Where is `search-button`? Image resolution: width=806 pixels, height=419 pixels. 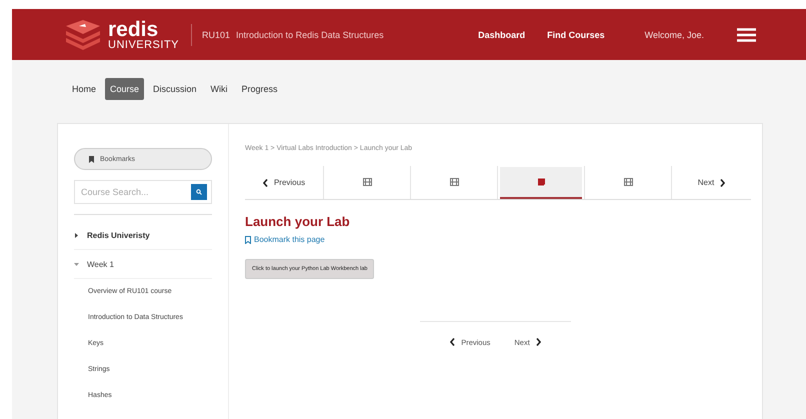 search-button is located at coordinates (199, 192).